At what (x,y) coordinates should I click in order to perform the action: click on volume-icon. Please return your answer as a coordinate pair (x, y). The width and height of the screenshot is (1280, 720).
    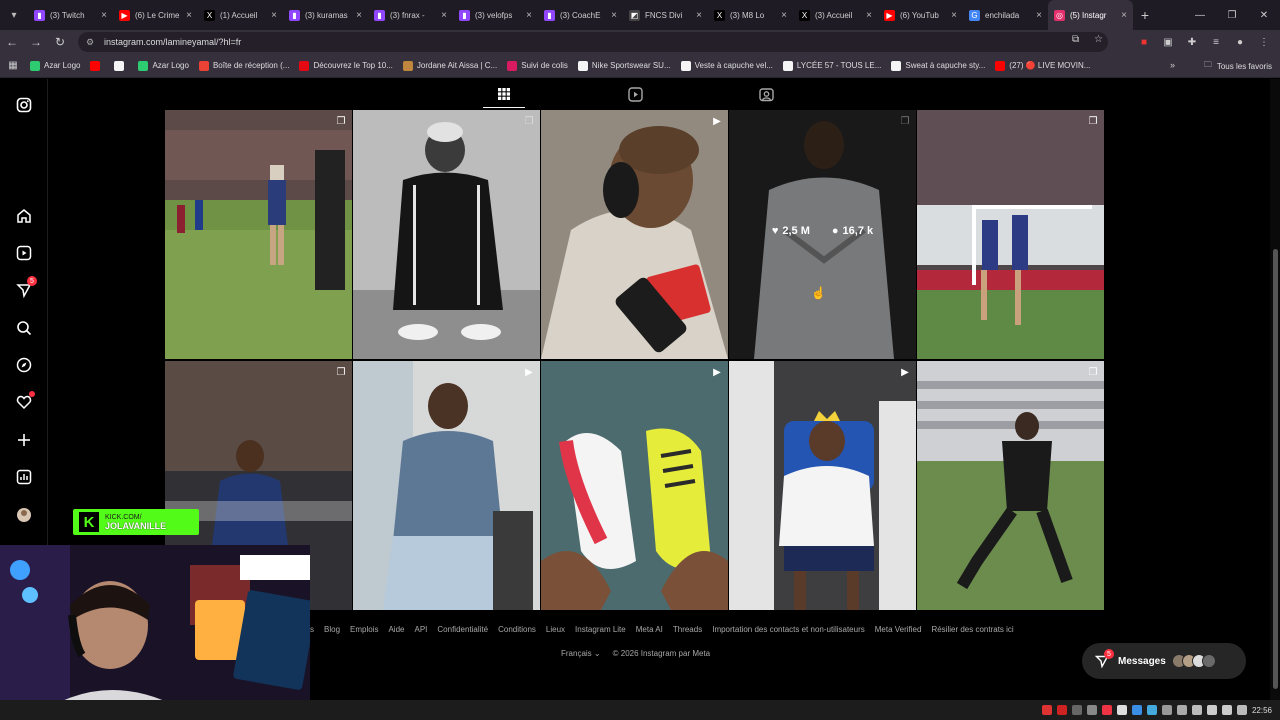
    Looking at the image, I should click on (1226, 710).